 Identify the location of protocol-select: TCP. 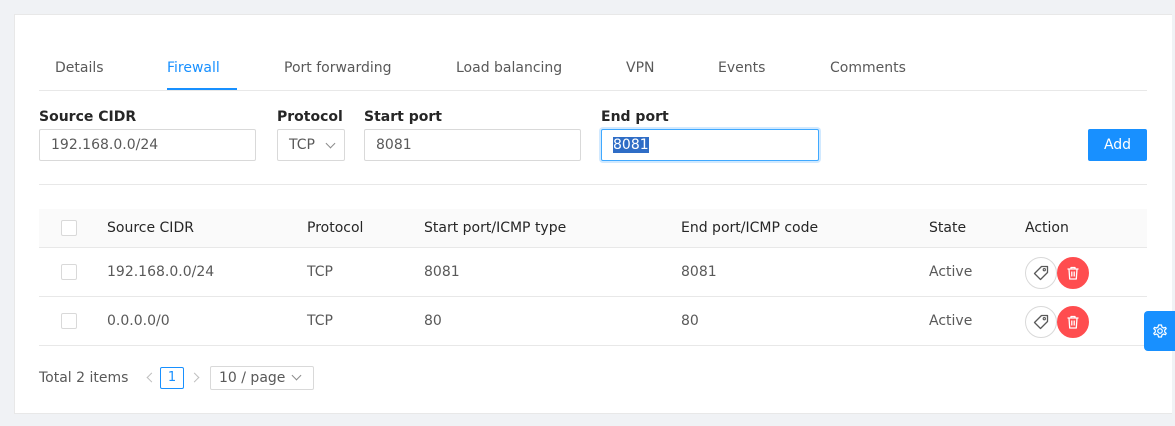
(311, 145).